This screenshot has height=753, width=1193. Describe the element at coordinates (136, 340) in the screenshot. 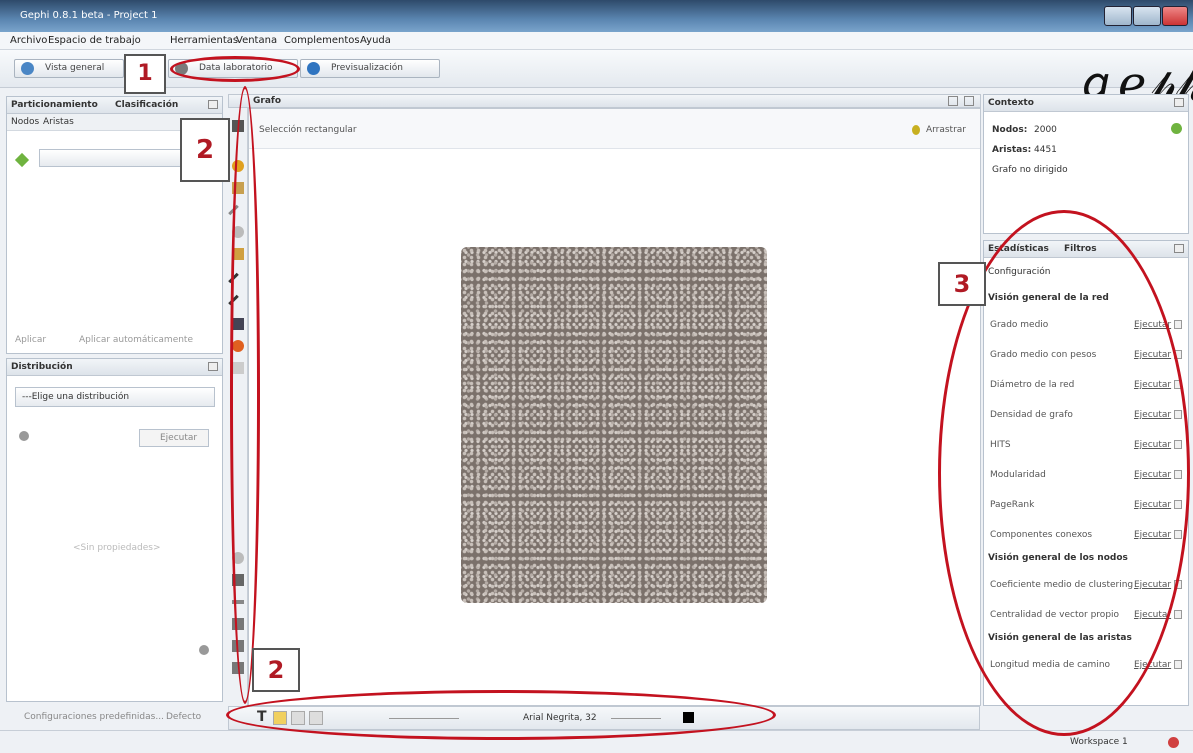

I see `auto-apply-button: Aplicar automáticamente` at that location.